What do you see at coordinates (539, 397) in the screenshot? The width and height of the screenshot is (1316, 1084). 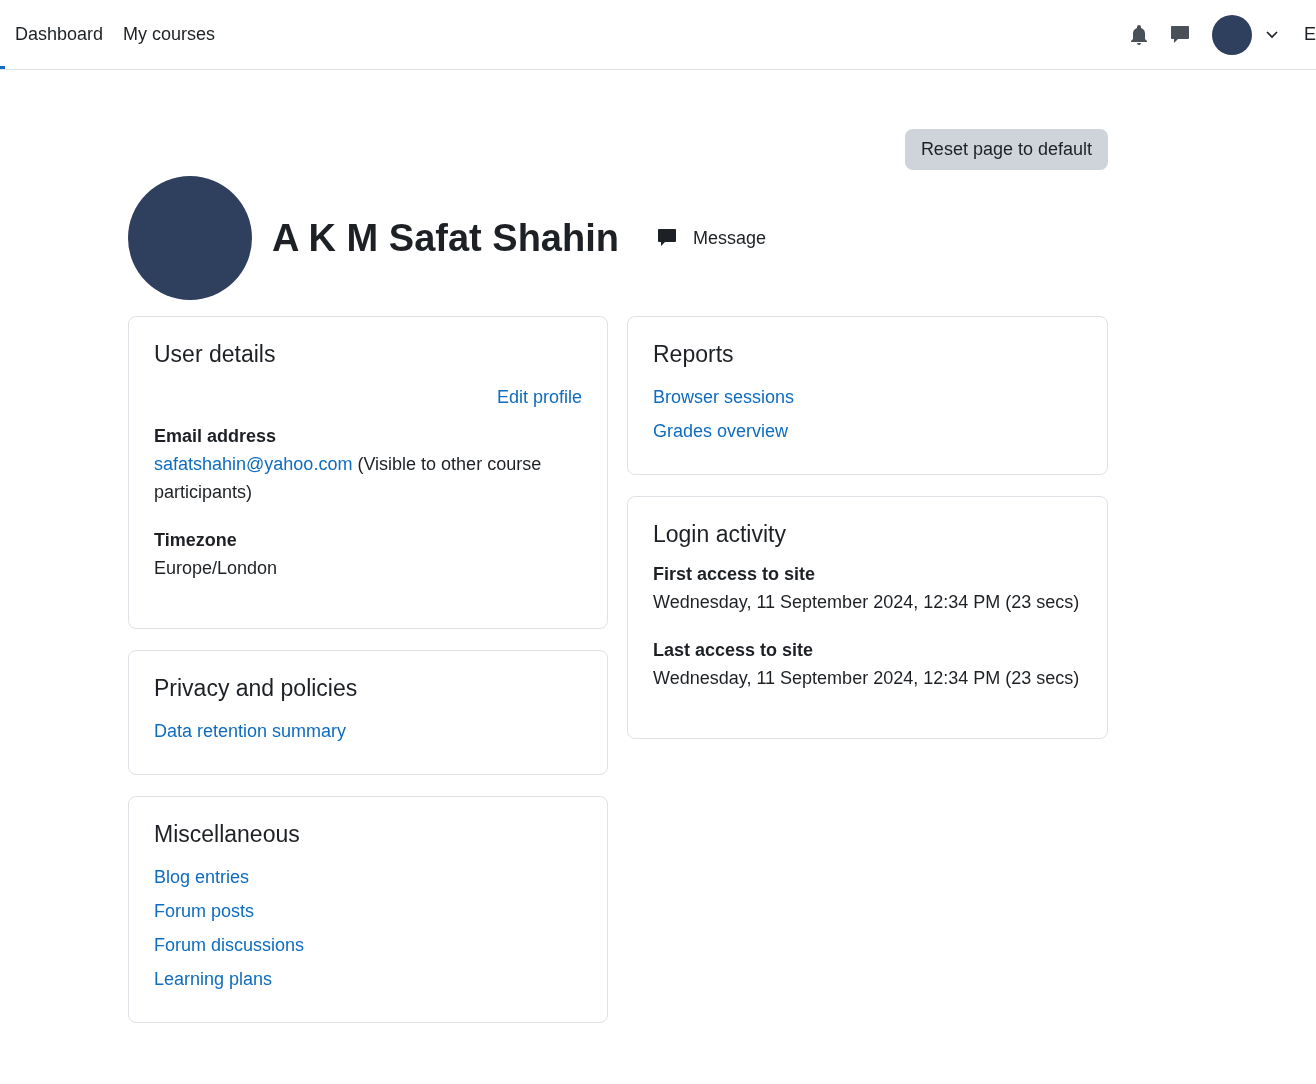 I see `edit-profile-link: Edit profile` at bounding box center [539, 397].